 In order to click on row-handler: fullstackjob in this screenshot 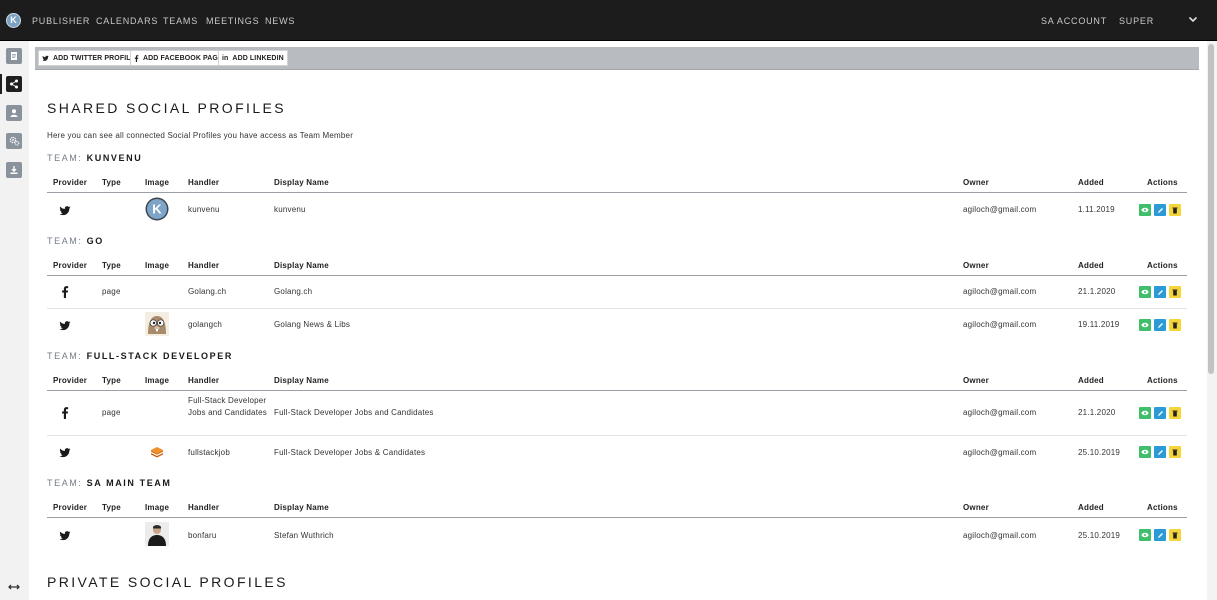, I will do `click(209, 452)`.